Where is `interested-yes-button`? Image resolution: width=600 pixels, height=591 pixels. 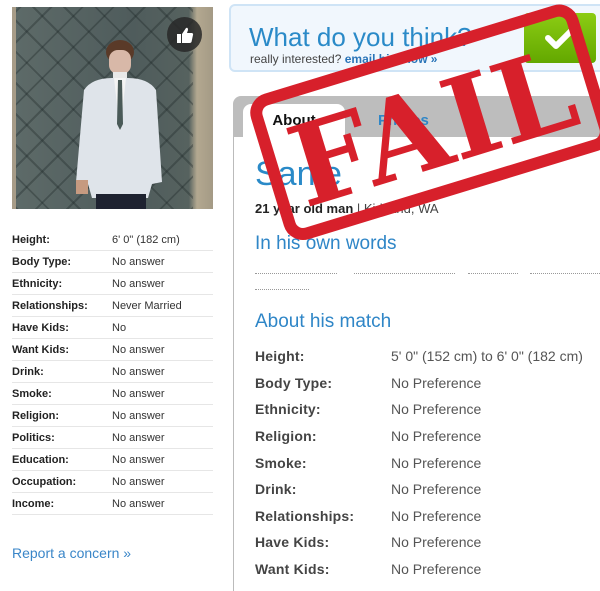
interested-yes-button is located at coordinates (560, 38).